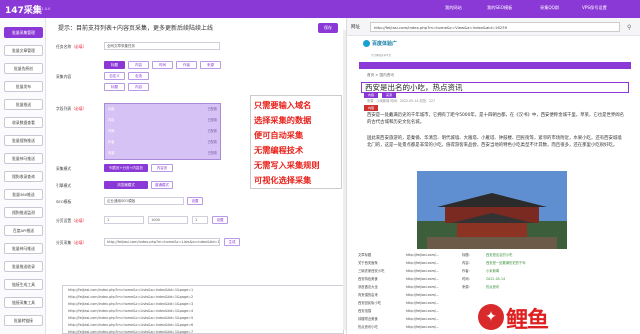 The image size is (640, 334). What do you see at coordinates (368, 287) in the screenshot?
I see `table-cell: 凉皮做法大全` at bounding box center [368, 287].